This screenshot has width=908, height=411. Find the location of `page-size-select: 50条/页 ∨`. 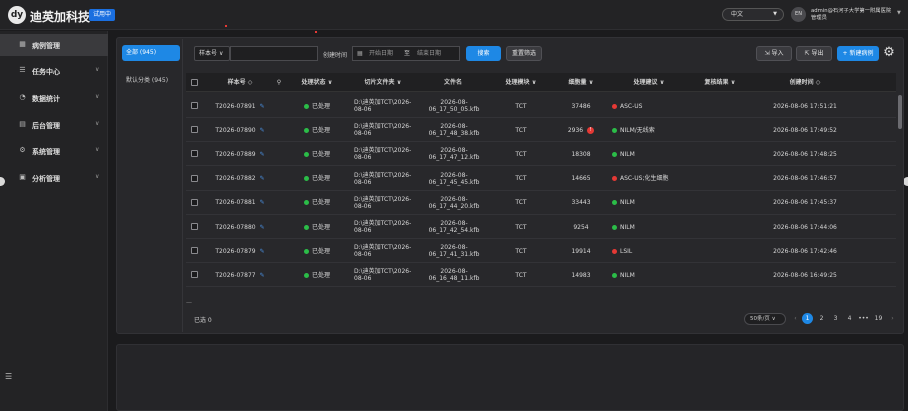

page-size-select: 50条/页 ∨ is located at coordinates (765, 319).